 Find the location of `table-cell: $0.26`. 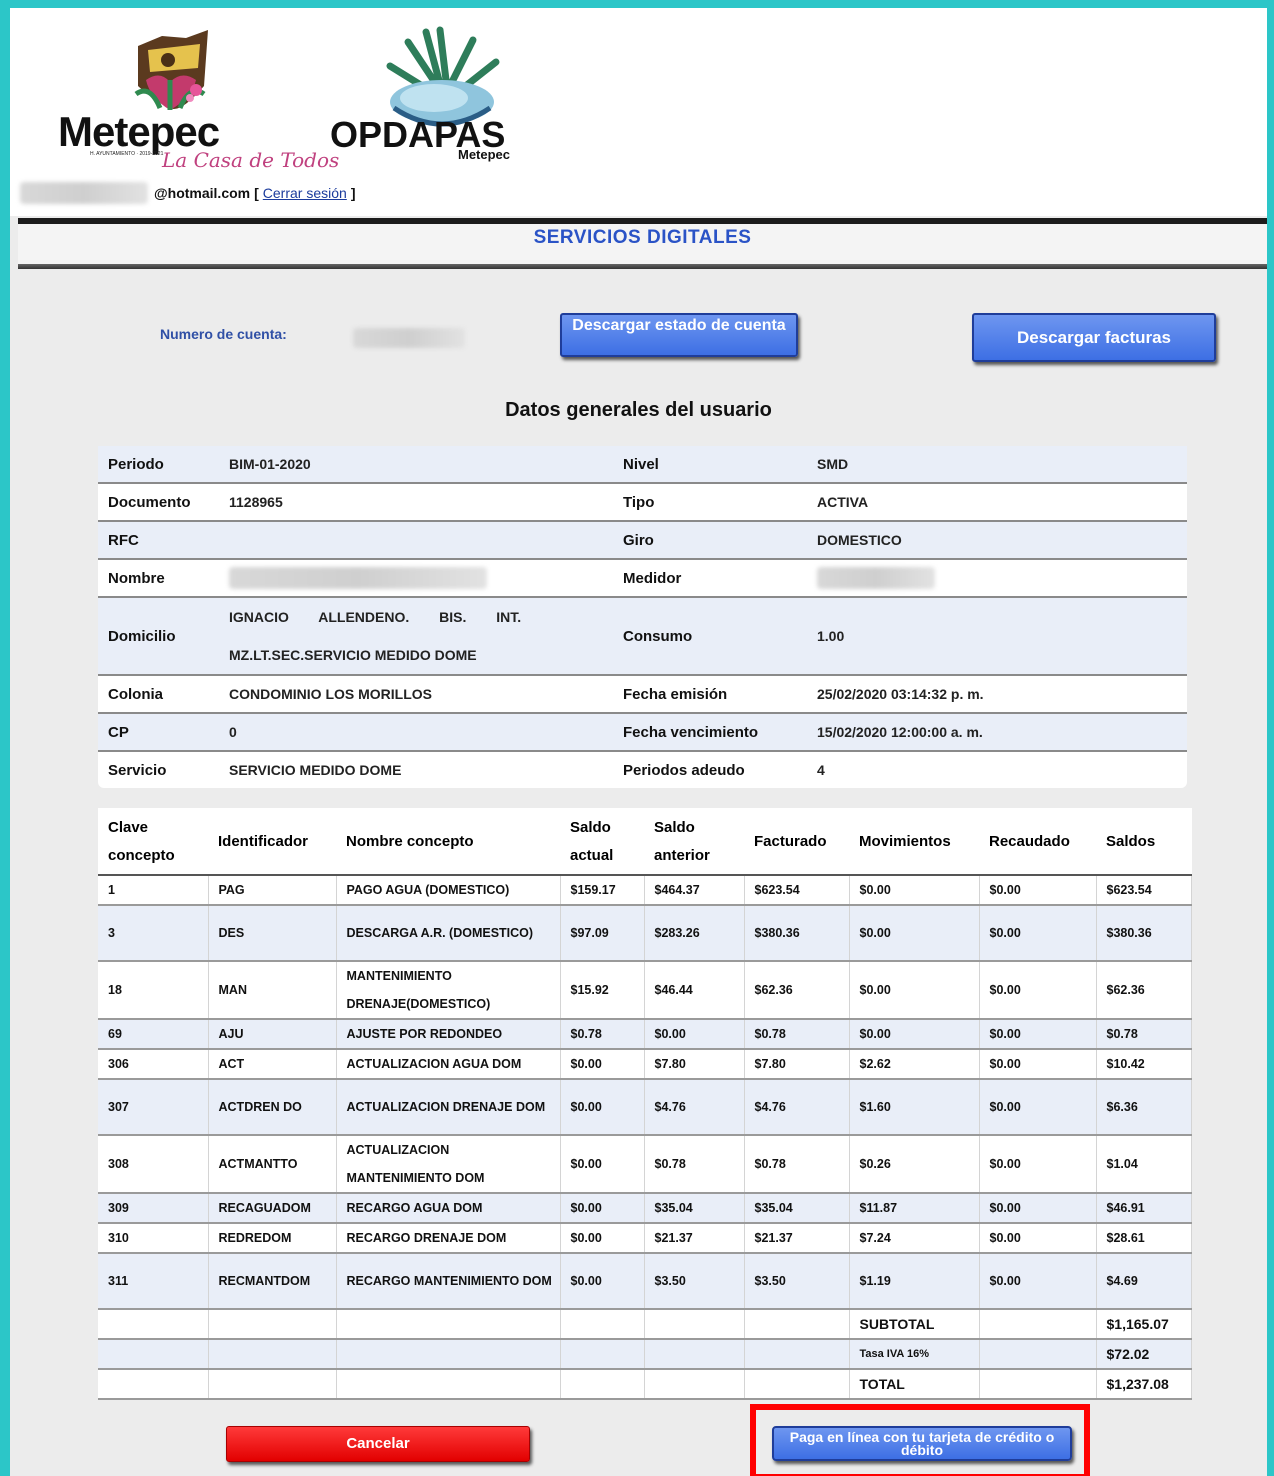

table-cell: $0.26 is located at coordinates (914, 1164).